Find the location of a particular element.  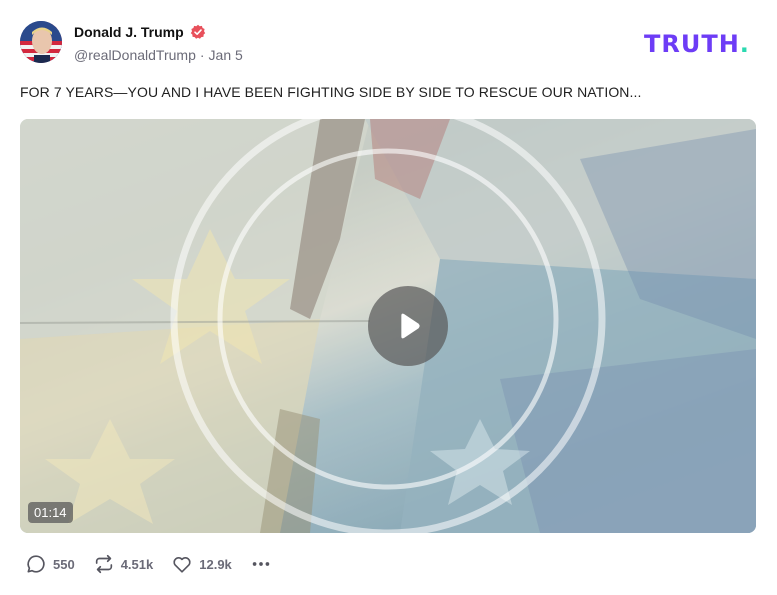

logo-text: TRUTH. is located at coordinates (697, 43).